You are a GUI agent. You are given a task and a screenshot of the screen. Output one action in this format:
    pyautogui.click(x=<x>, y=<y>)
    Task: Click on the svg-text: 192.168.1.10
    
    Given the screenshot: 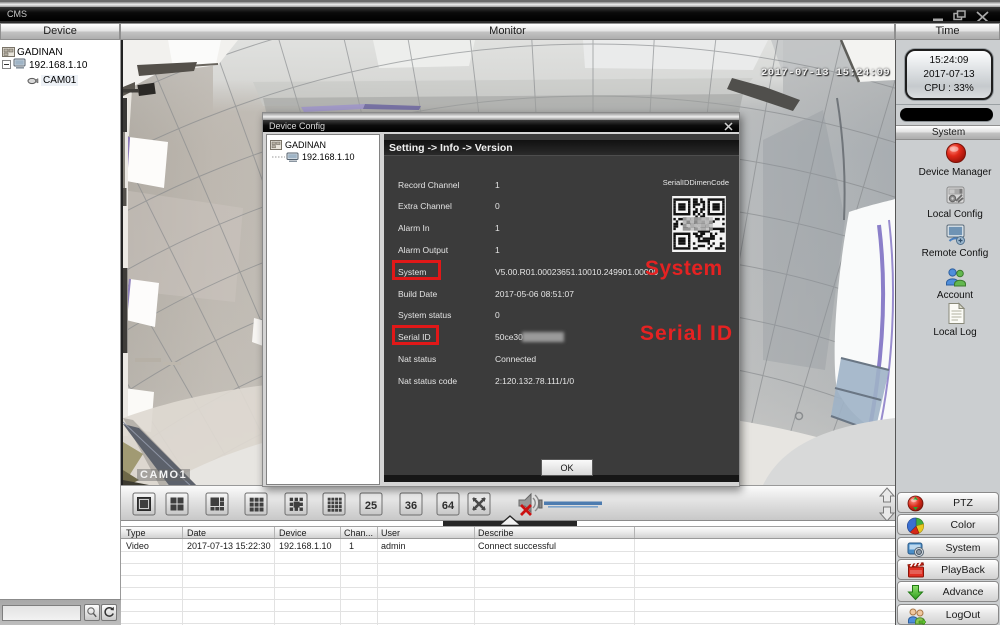 What is the action you would take?
    pyautogui.click(x=305, y=546)
    